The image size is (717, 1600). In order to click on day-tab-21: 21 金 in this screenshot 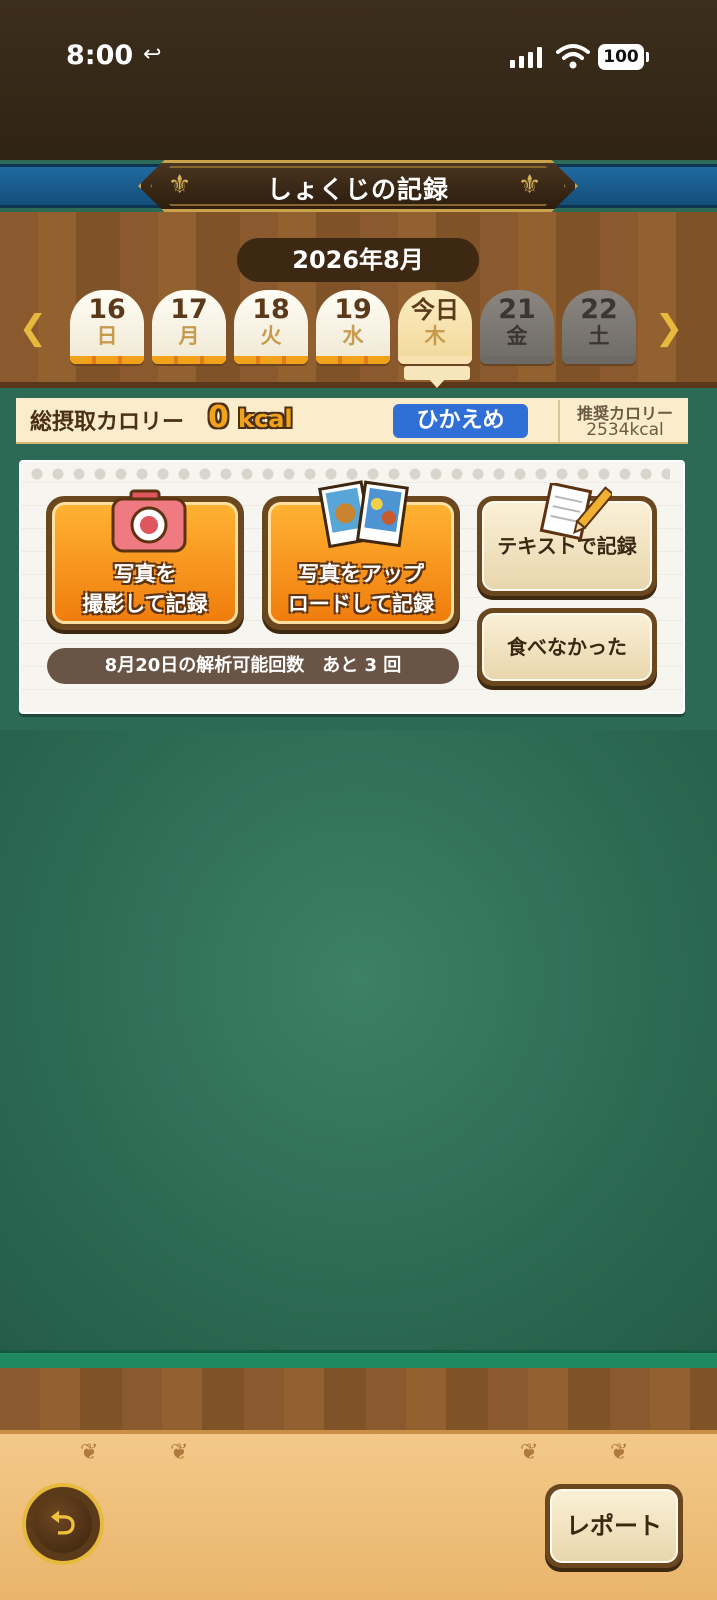, I will do `click(517, 327)`.